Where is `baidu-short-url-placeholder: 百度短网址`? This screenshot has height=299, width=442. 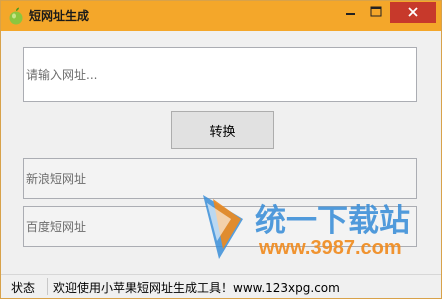 baidu-short-url-placeholder: 百度短网址 is located at coordinates (56, 227).